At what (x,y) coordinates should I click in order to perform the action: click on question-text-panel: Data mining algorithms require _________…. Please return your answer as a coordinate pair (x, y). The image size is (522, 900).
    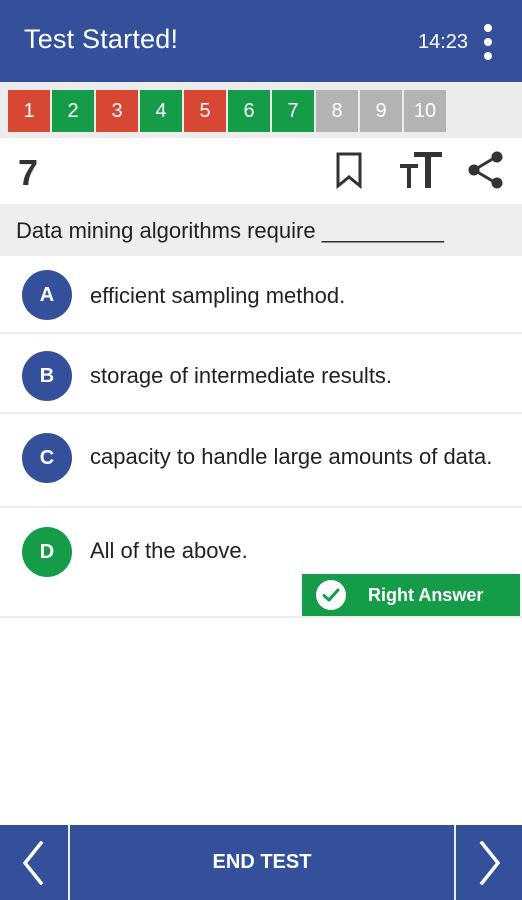
    Looking at the image, I should click on (261, 230).